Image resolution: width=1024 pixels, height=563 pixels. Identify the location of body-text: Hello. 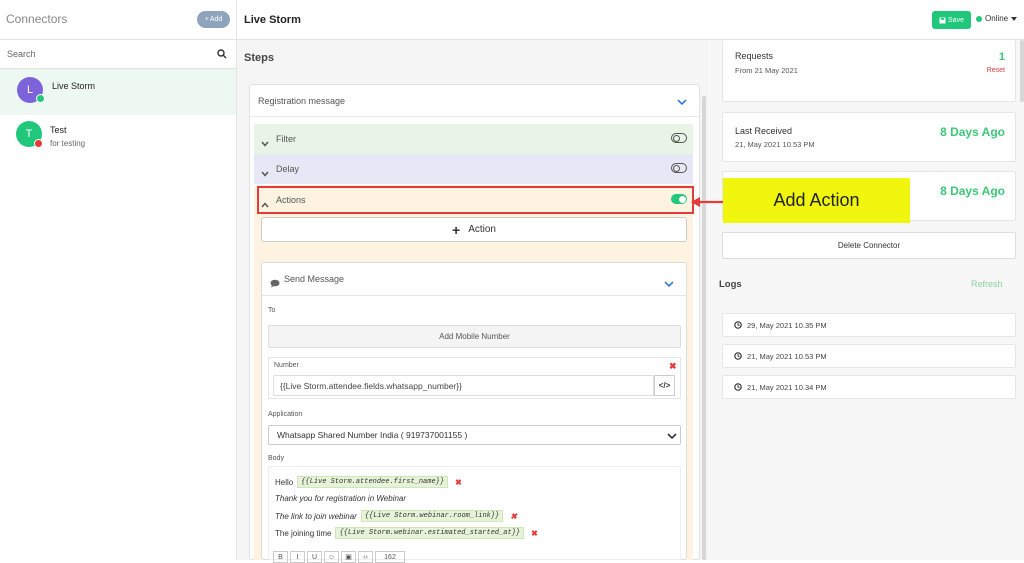
(284, 482).